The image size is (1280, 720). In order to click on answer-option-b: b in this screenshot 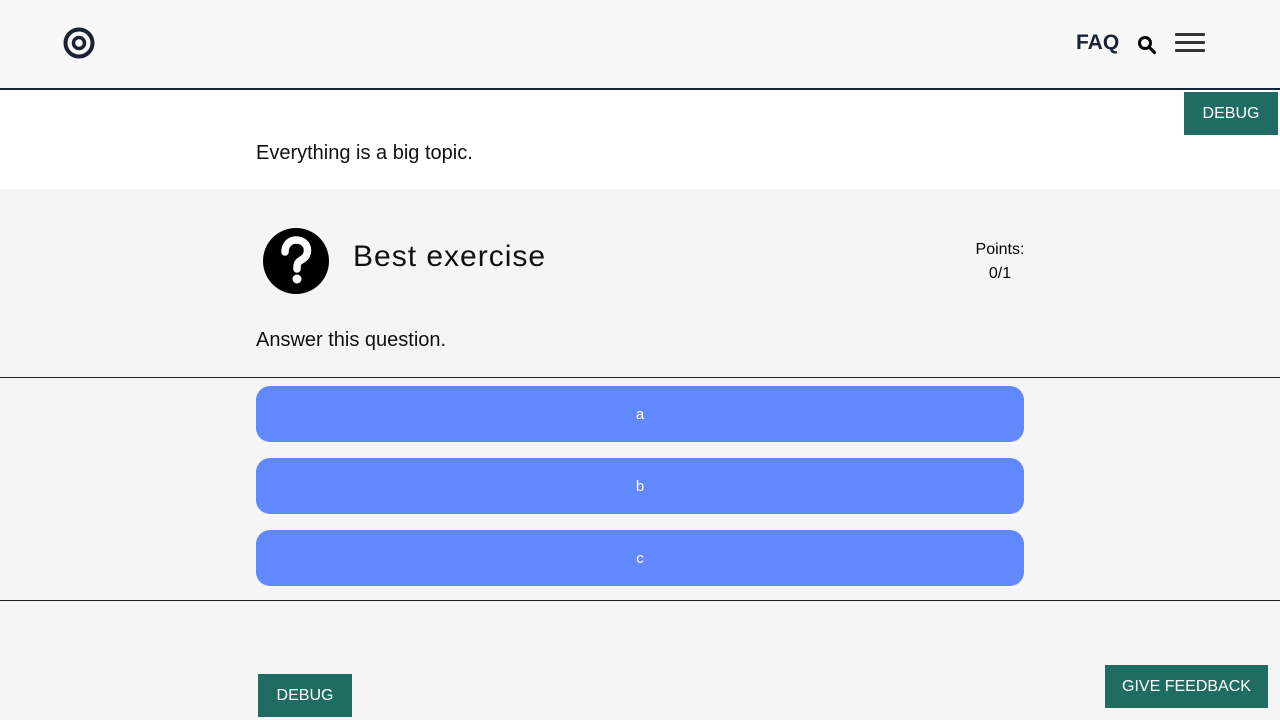, I will do `click(640, 486)`.